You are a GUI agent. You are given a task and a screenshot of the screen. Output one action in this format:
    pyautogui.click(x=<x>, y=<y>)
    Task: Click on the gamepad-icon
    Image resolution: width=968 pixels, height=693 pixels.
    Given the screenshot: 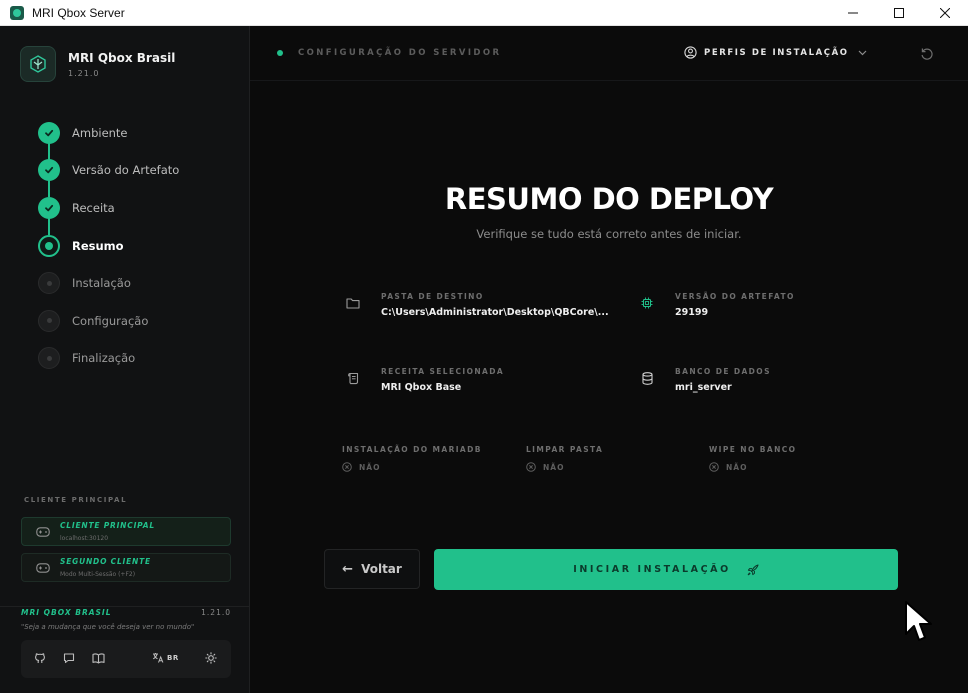 What is the action you would take?
    pyautogui.click(x=43, y=567)
    